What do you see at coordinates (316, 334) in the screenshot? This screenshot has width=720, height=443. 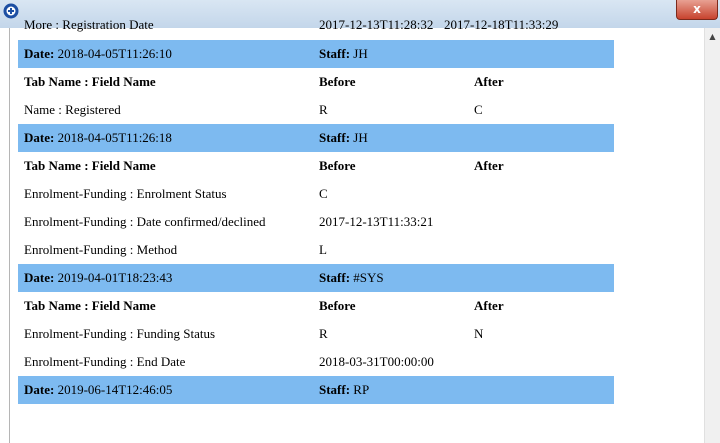 I see `table-row: Enrolment-Funding : Funding Status R N` at bounding box center [316, 334].